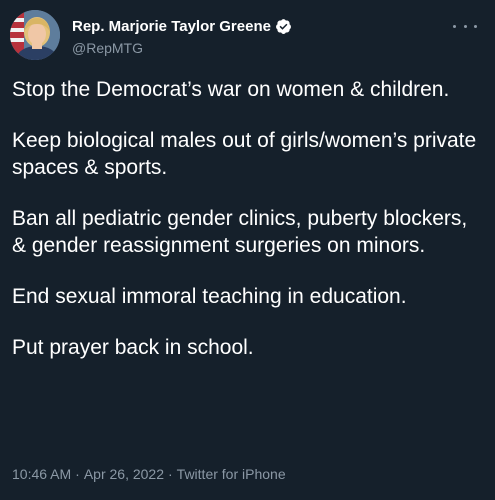 This screenshot has width=495, height=500. Describe the element at coordinates (465, 26) in the screenshot. I see `more-options-button` at that location.